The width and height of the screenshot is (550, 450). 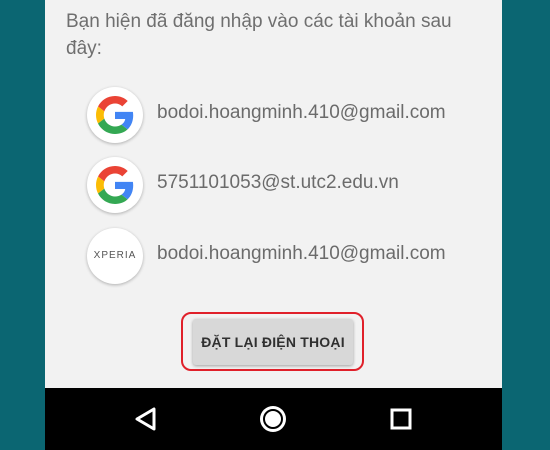 I want to click on back-triangle-icon, so click(x=145, y=419).